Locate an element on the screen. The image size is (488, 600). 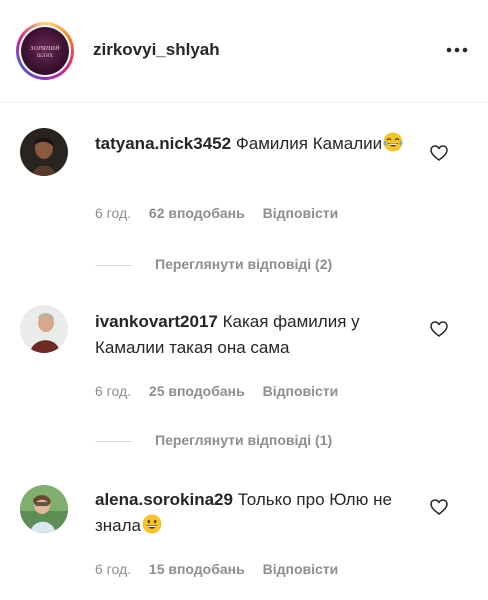
grinning-face-icon is located at coordinates (152, 524).